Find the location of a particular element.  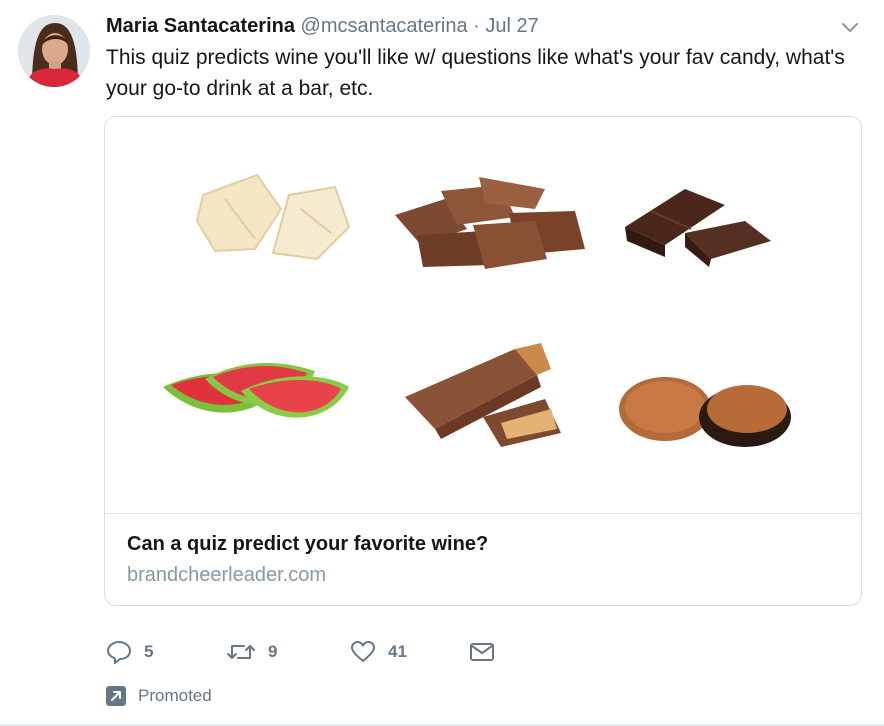

heart-icon is located at coordinates (363, 652).